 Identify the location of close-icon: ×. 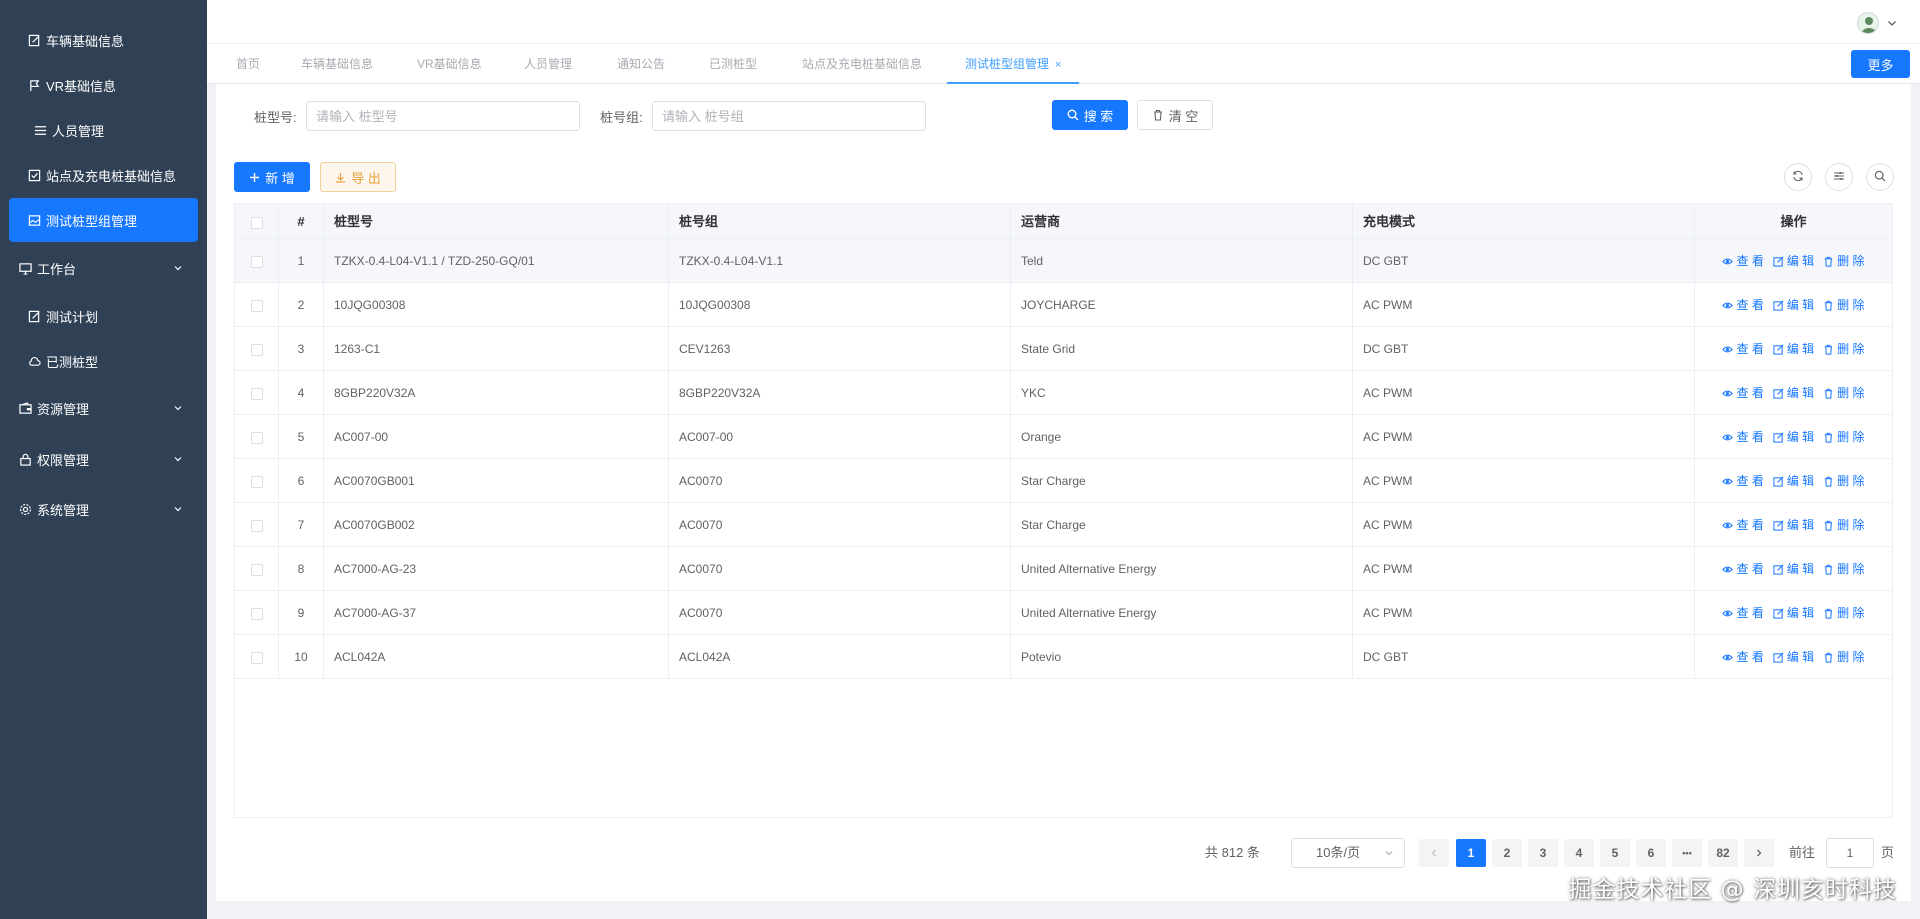
(1058, 65).